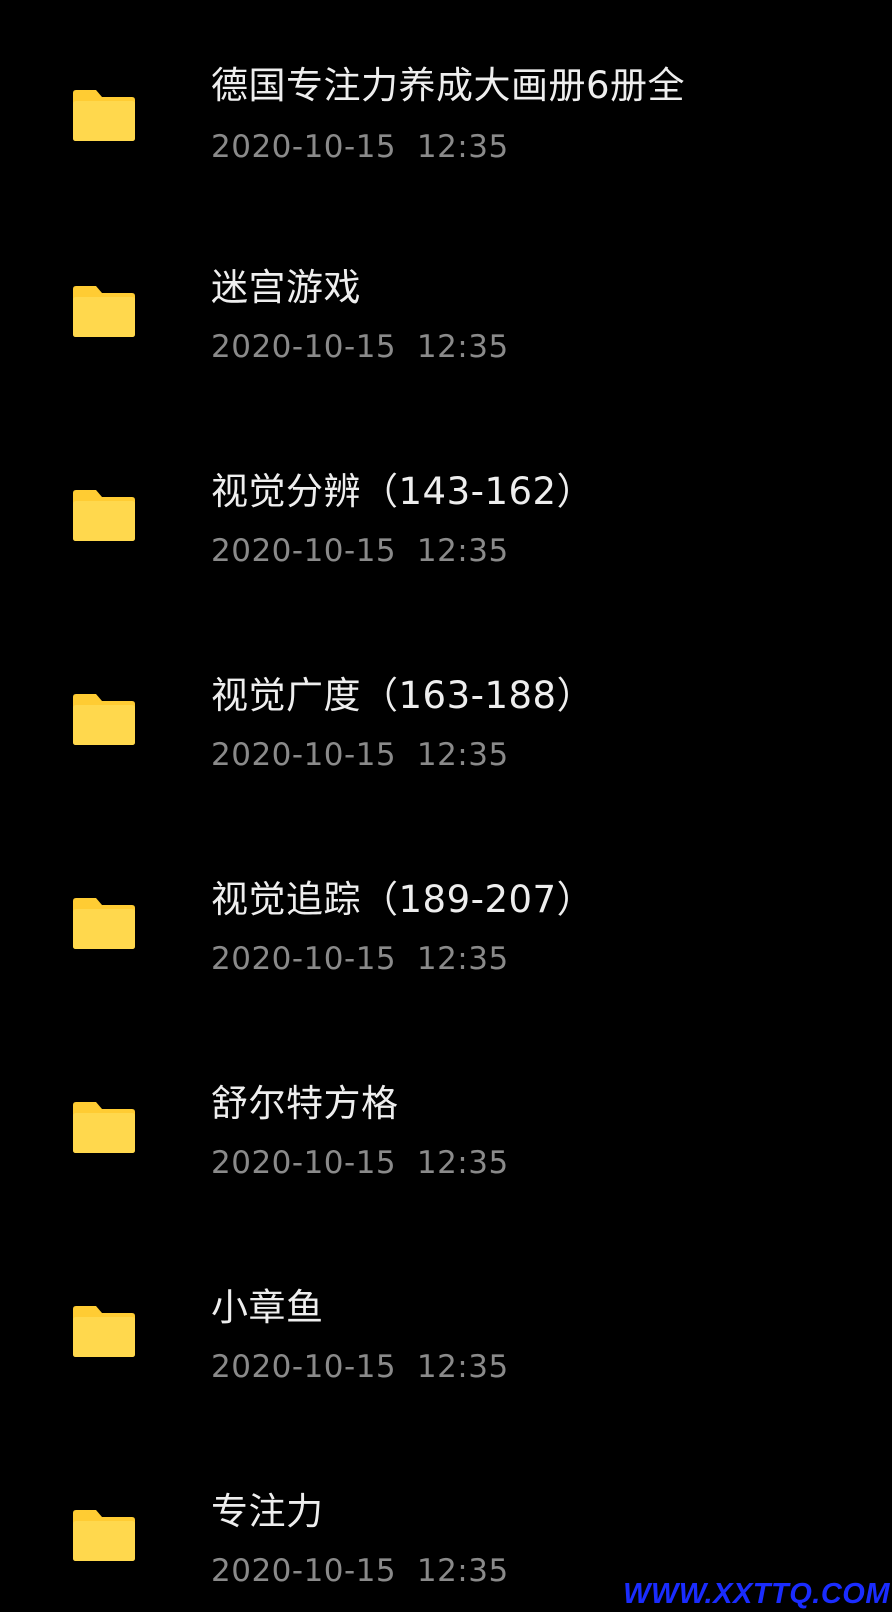 The width and height of the screenshot is (892, 1612). What do you see at coordinates (403, 899) in the screenshot?
I see `folder-name: 视觉追踪（189-207）` at bounding box center [403, 899].